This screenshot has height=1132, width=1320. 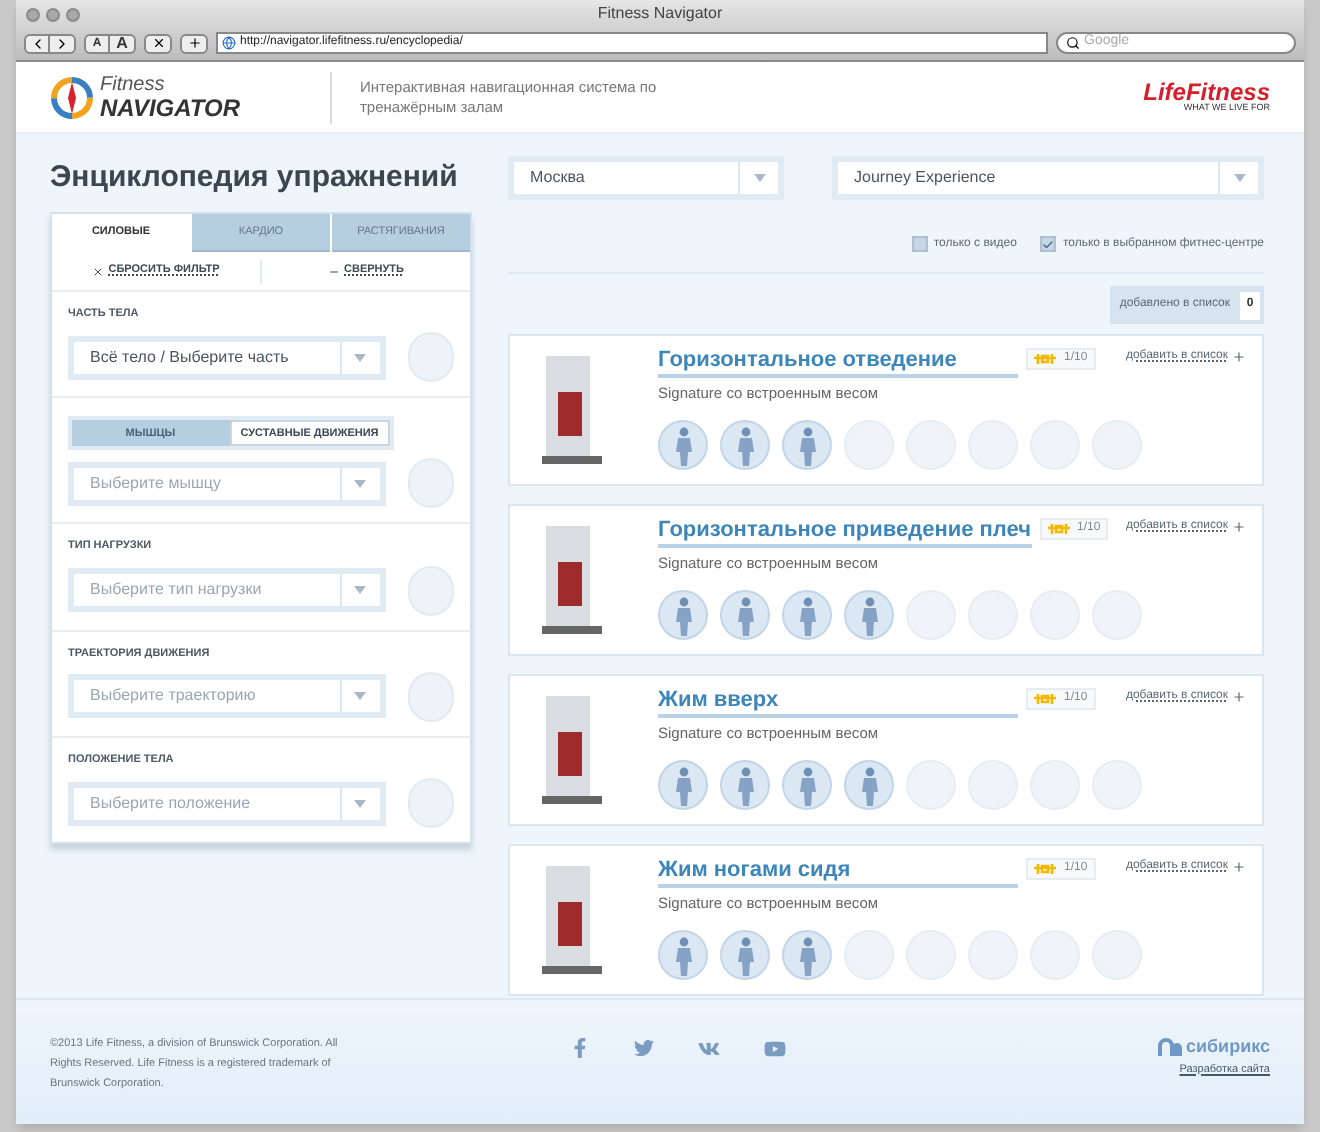 What do you see at coordinates (646, 178) in the screenshot?
I see `select-field: Москва` at bounding box center [646, 178].